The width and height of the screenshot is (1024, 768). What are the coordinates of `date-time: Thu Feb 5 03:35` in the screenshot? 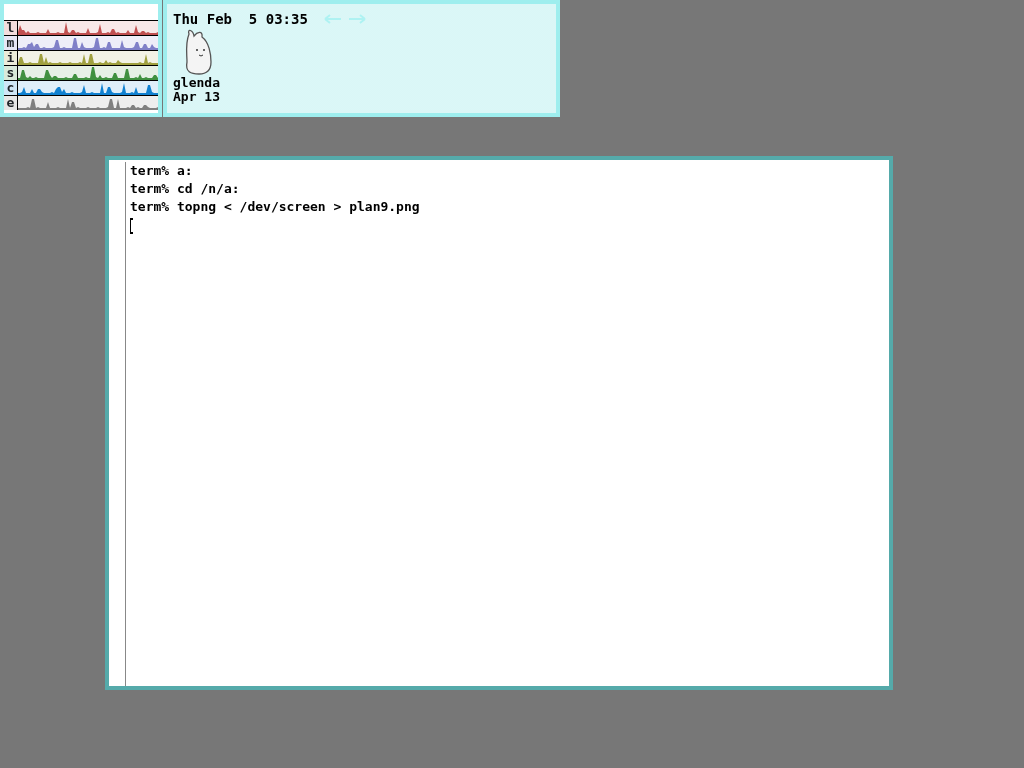 It's located at (240, 19).